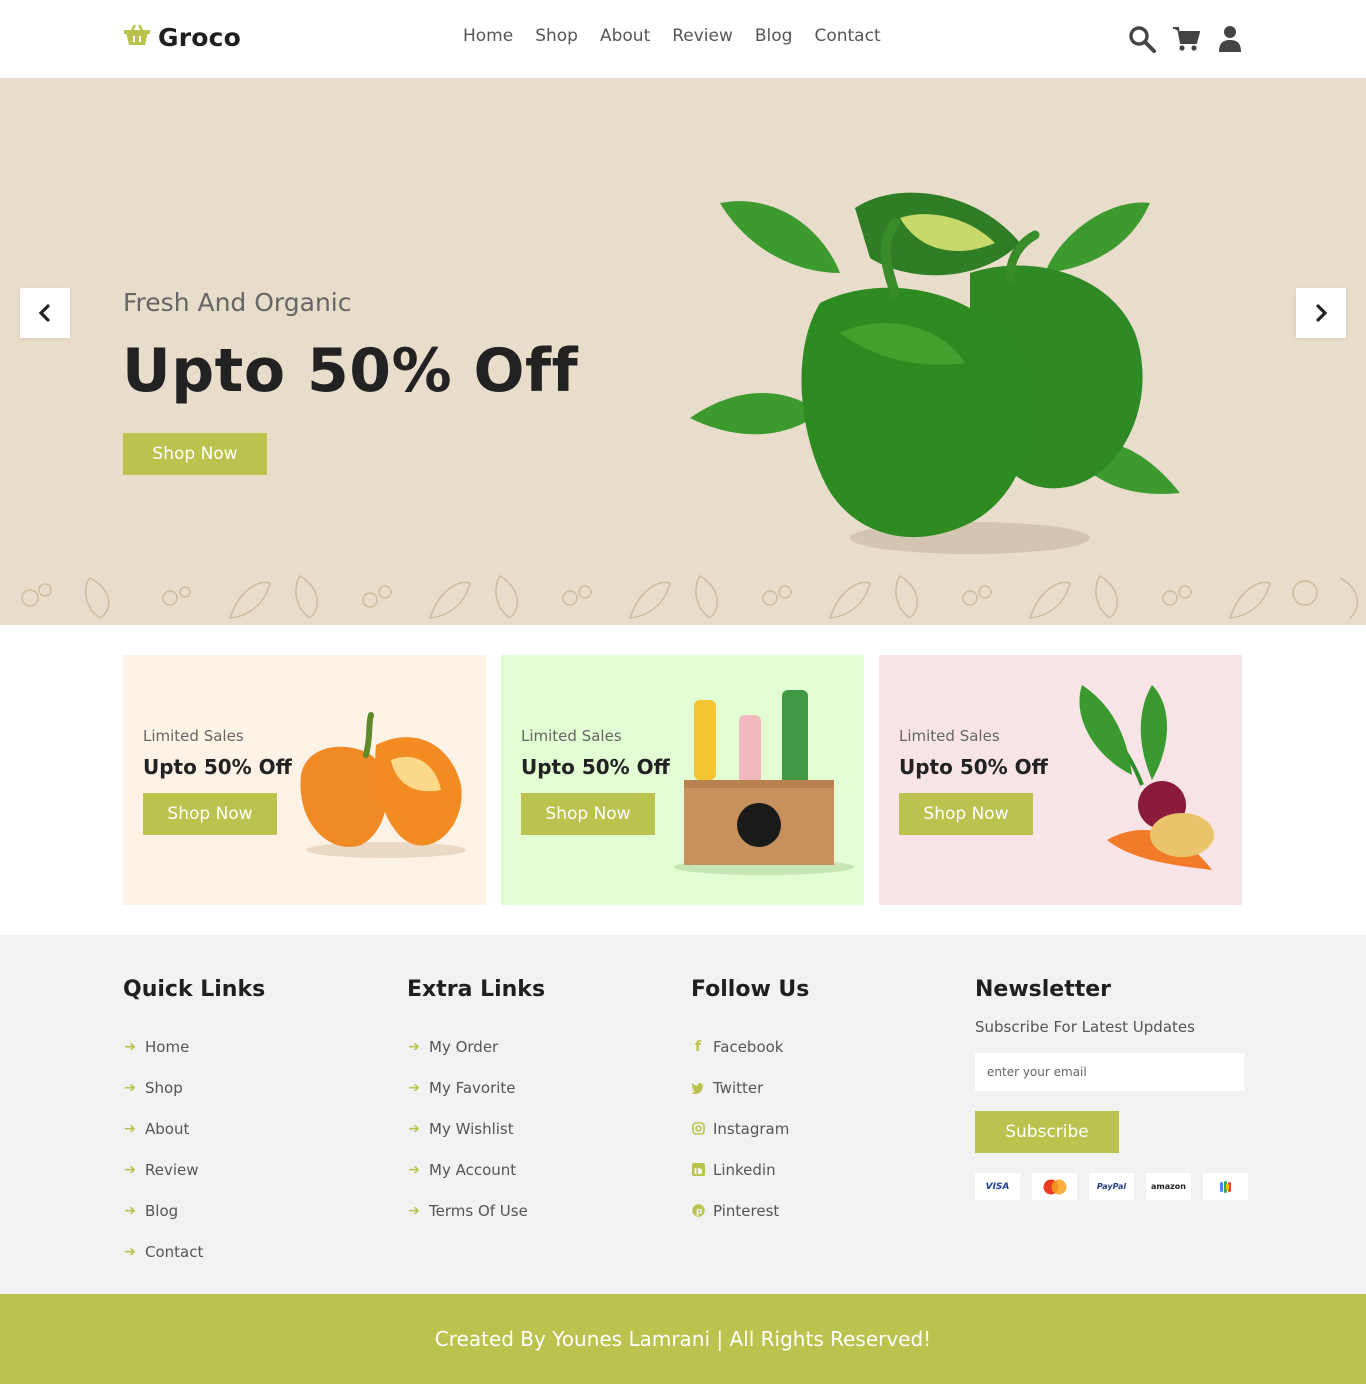 The height and width of the screenshot is (1384, 1366). I want to click on extra-links-heading: Extra Links, so click(476, 989).